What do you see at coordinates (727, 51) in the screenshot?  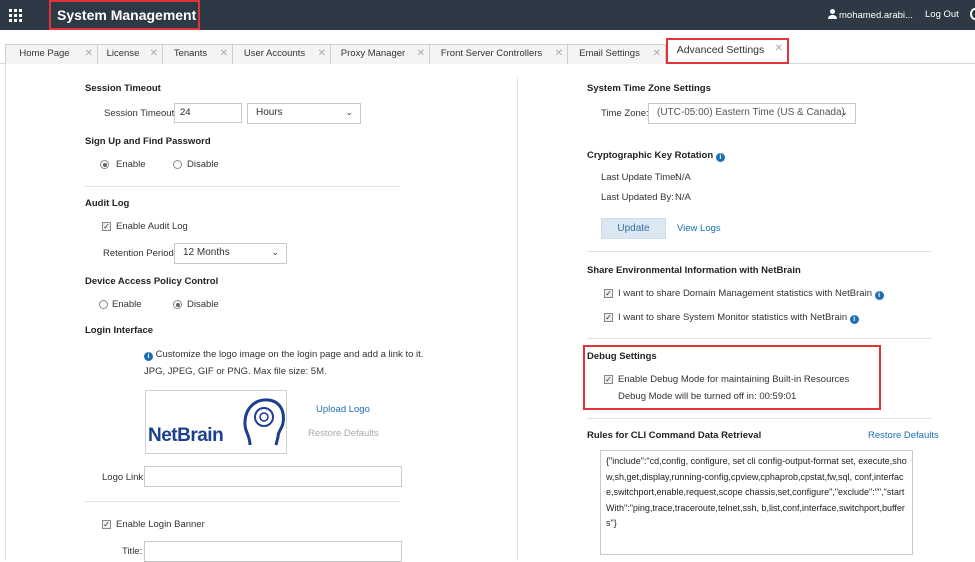 I see `tab-advanced-settings: Advanced Settings ✕` at bounding box center [727, 51].